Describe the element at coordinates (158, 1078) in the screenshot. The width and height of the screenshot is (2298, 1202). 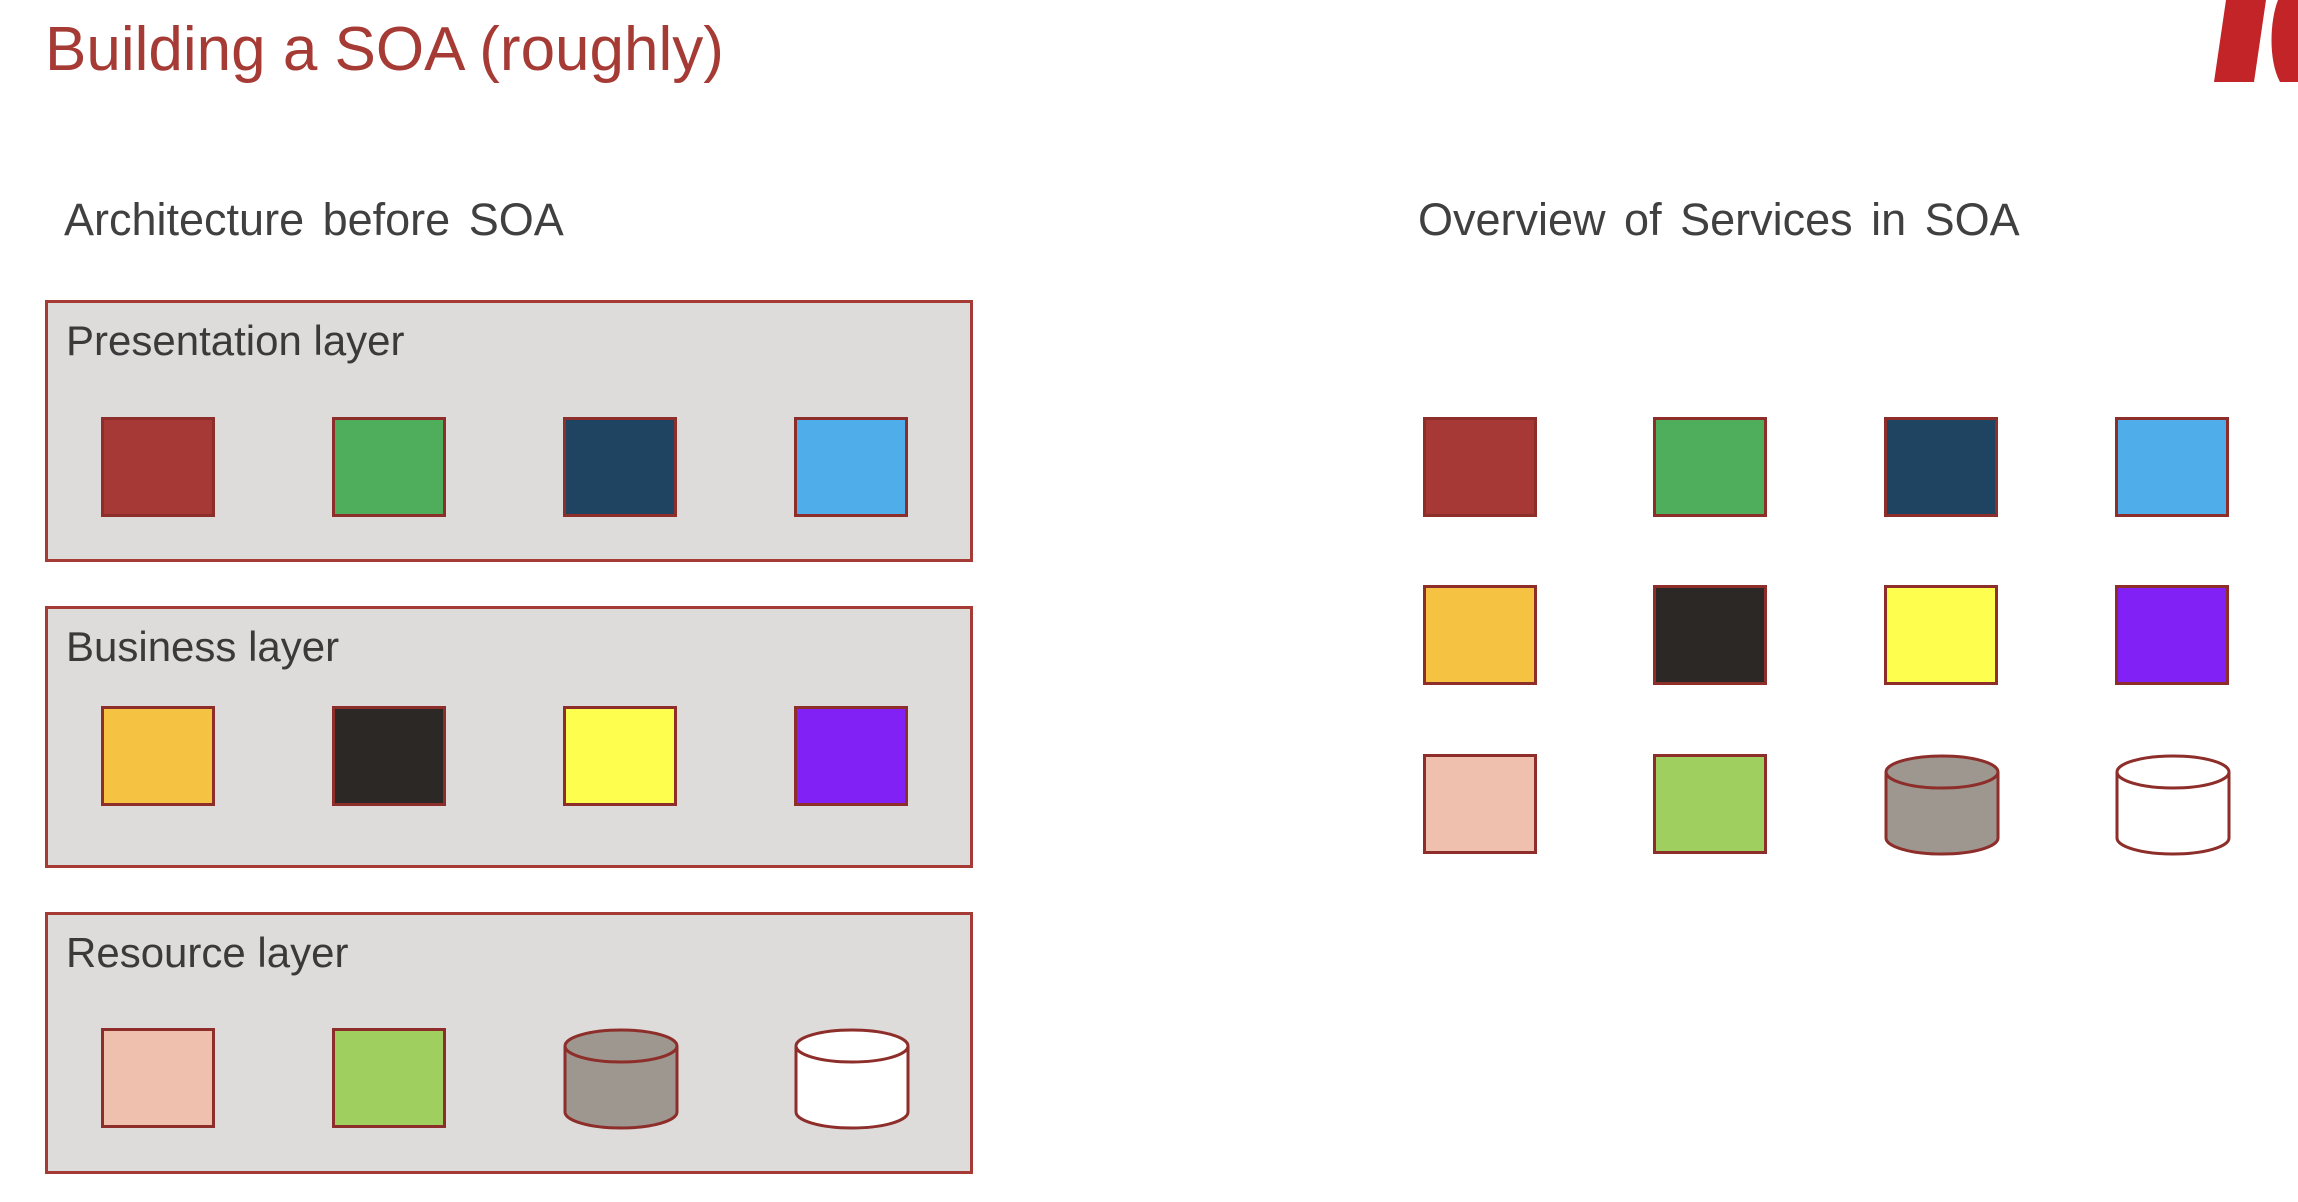
I see `layer-2-item-0-component-square` at that location.